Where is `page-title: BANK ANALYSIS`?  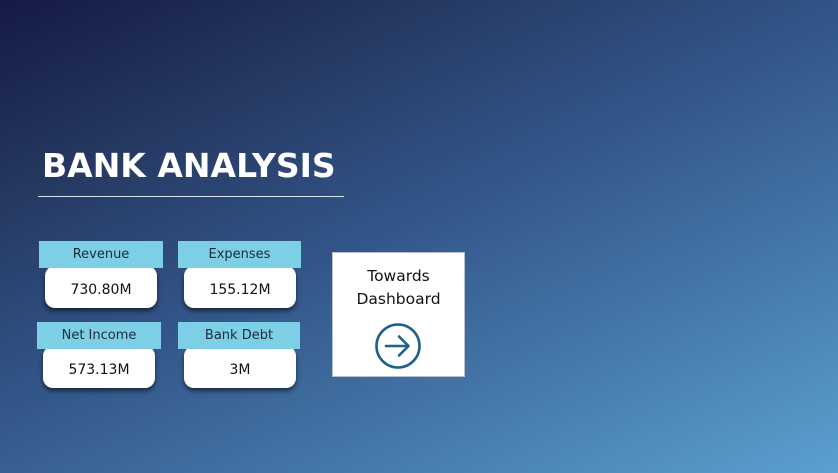
page-title: BANK ANALYSIS is located at coordinates (189, 165).